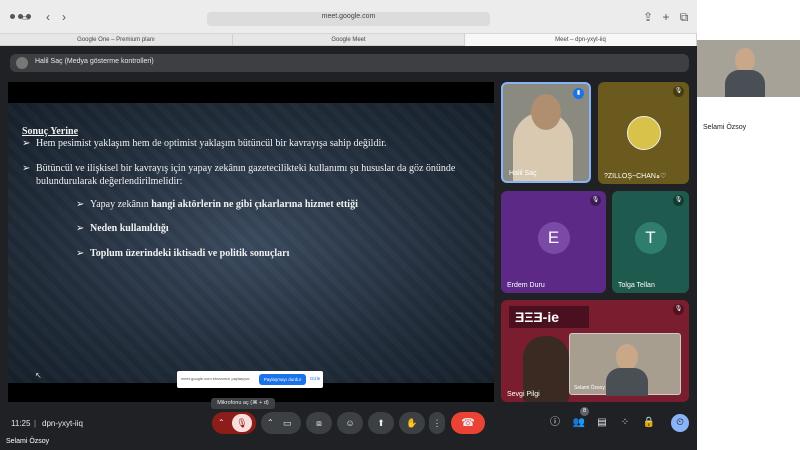  What do you see at coordinates (48, 17) in the screenshot?
I see `back-icon: ‹` at bounding box center [48, 17].